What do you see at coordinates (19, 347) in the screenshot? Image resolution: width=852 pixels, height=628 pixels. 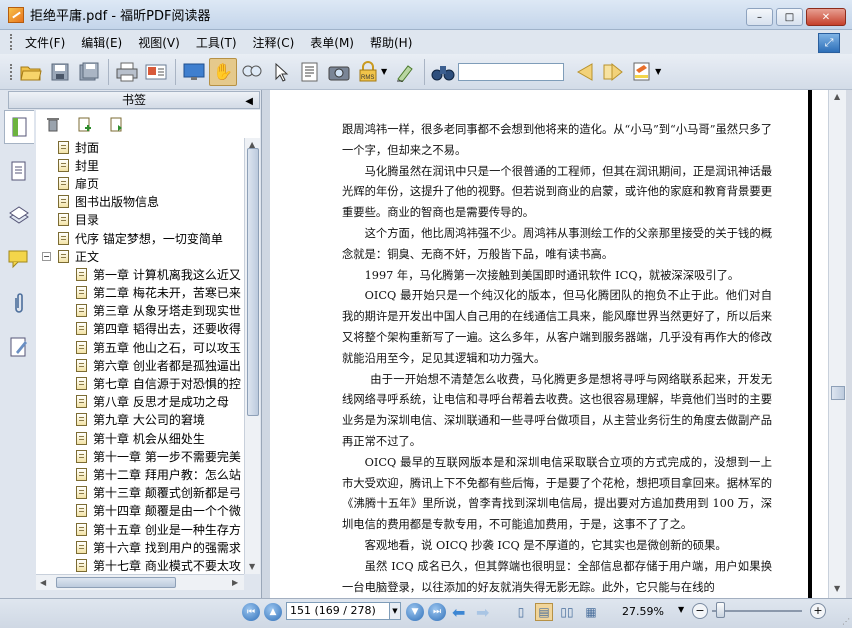 I see `tab-signatures` at bounding box center [19, 347].